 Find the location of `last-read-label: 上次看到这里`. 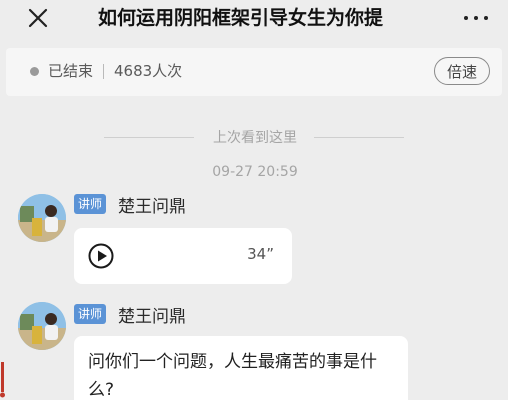

last-read-label: 上次看到这里 is located at coordinates (255, 138).